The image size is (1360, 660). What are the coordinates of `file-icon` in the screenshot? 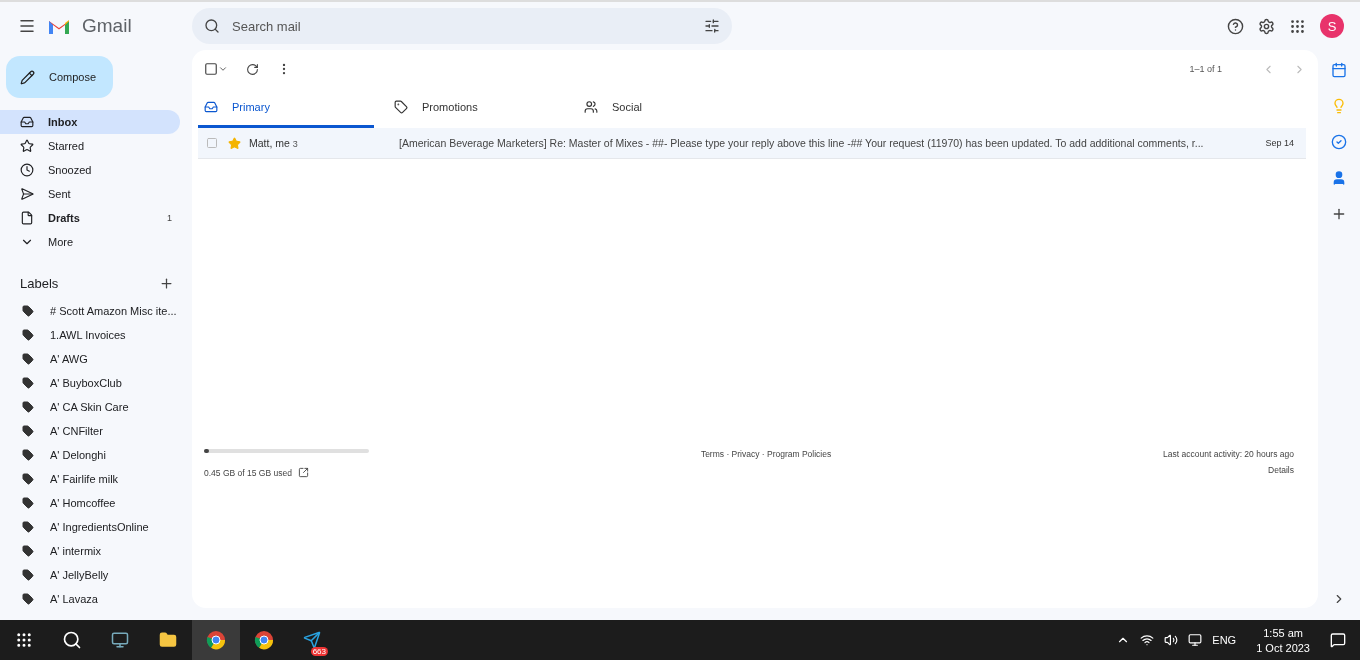 It's located at (27, 218).